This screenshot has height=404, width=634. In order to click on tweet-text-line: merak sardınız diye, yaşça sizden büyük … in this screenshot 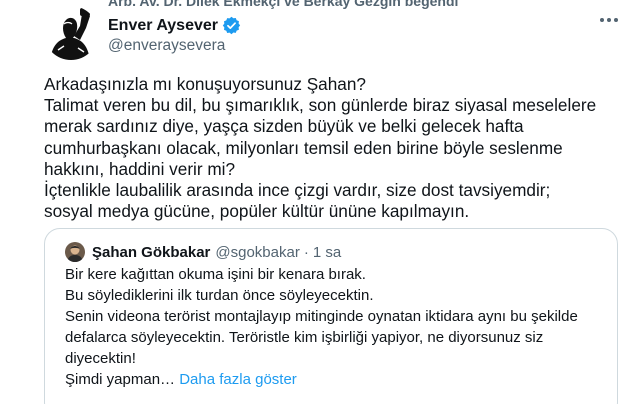, I will do `click(284, 126)`.